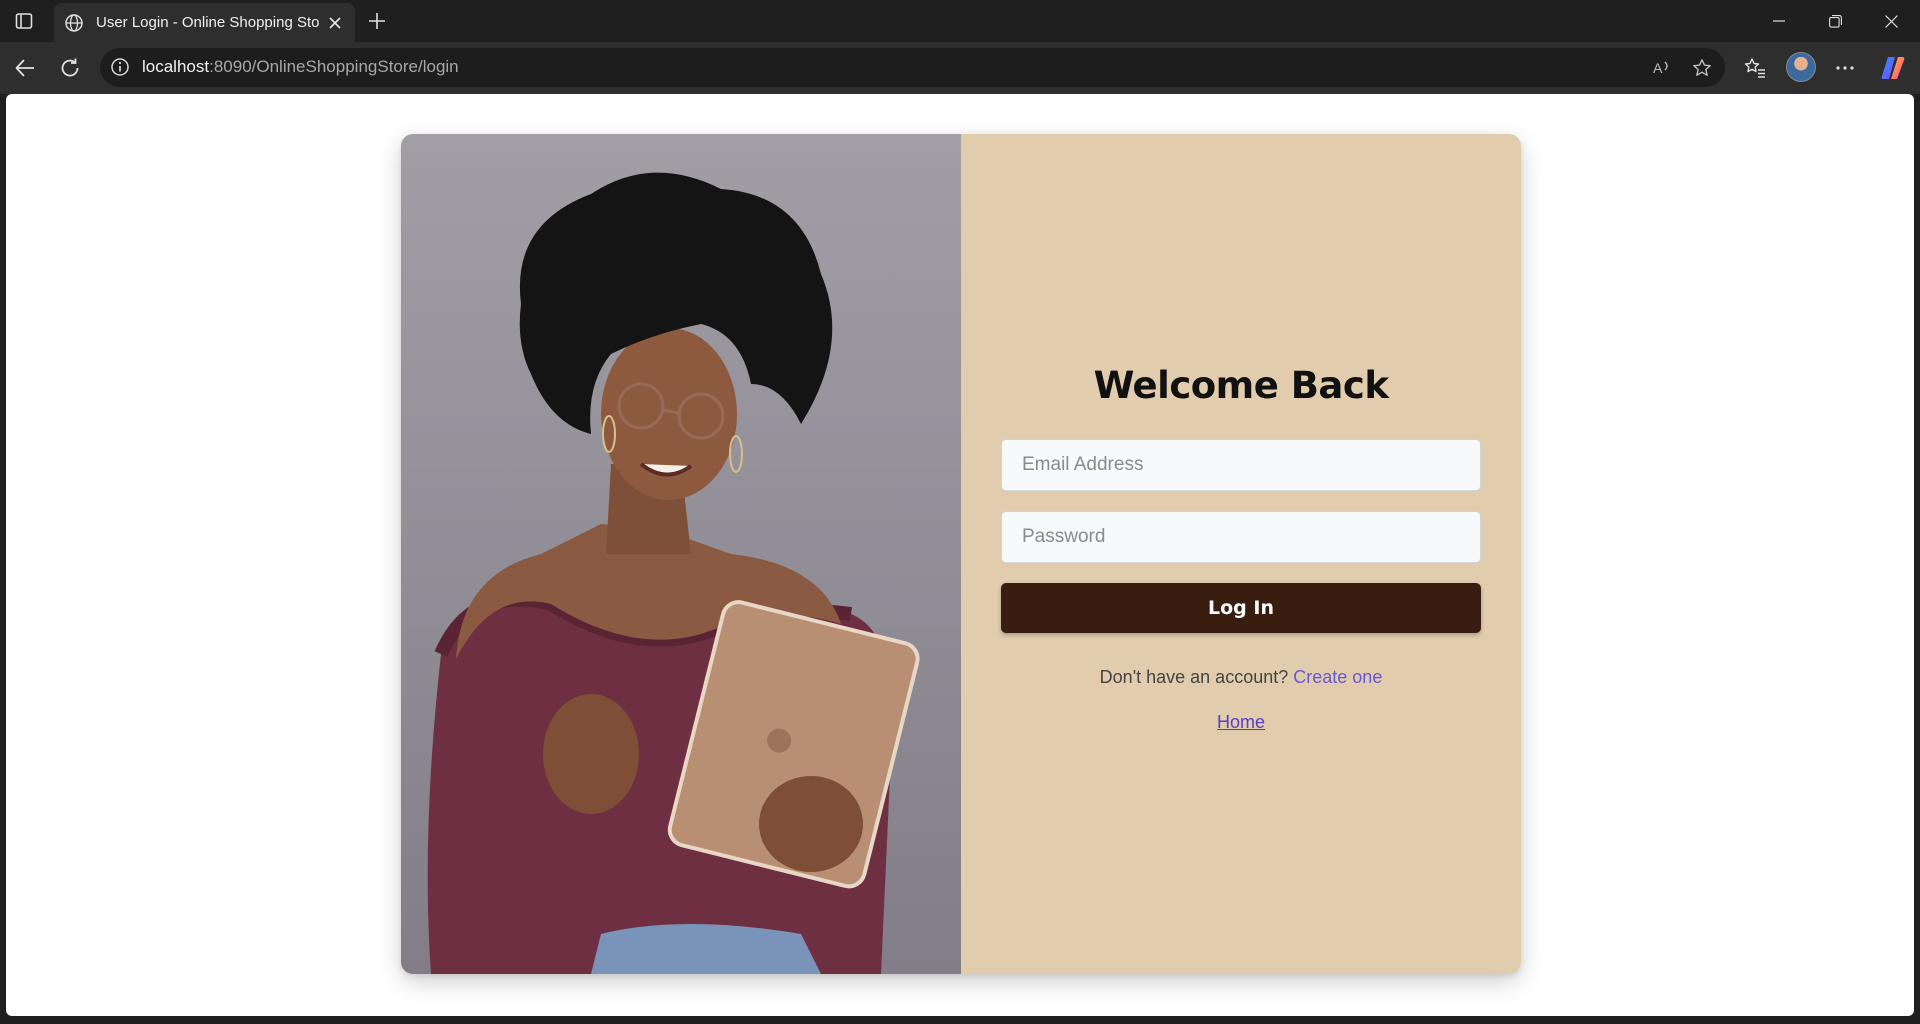 Image resolution: width=1920 pixels, height=1024 pixels. Describe the element at coordinates (120, 67) in the screenshot. I see `site-info-icon` at that location.